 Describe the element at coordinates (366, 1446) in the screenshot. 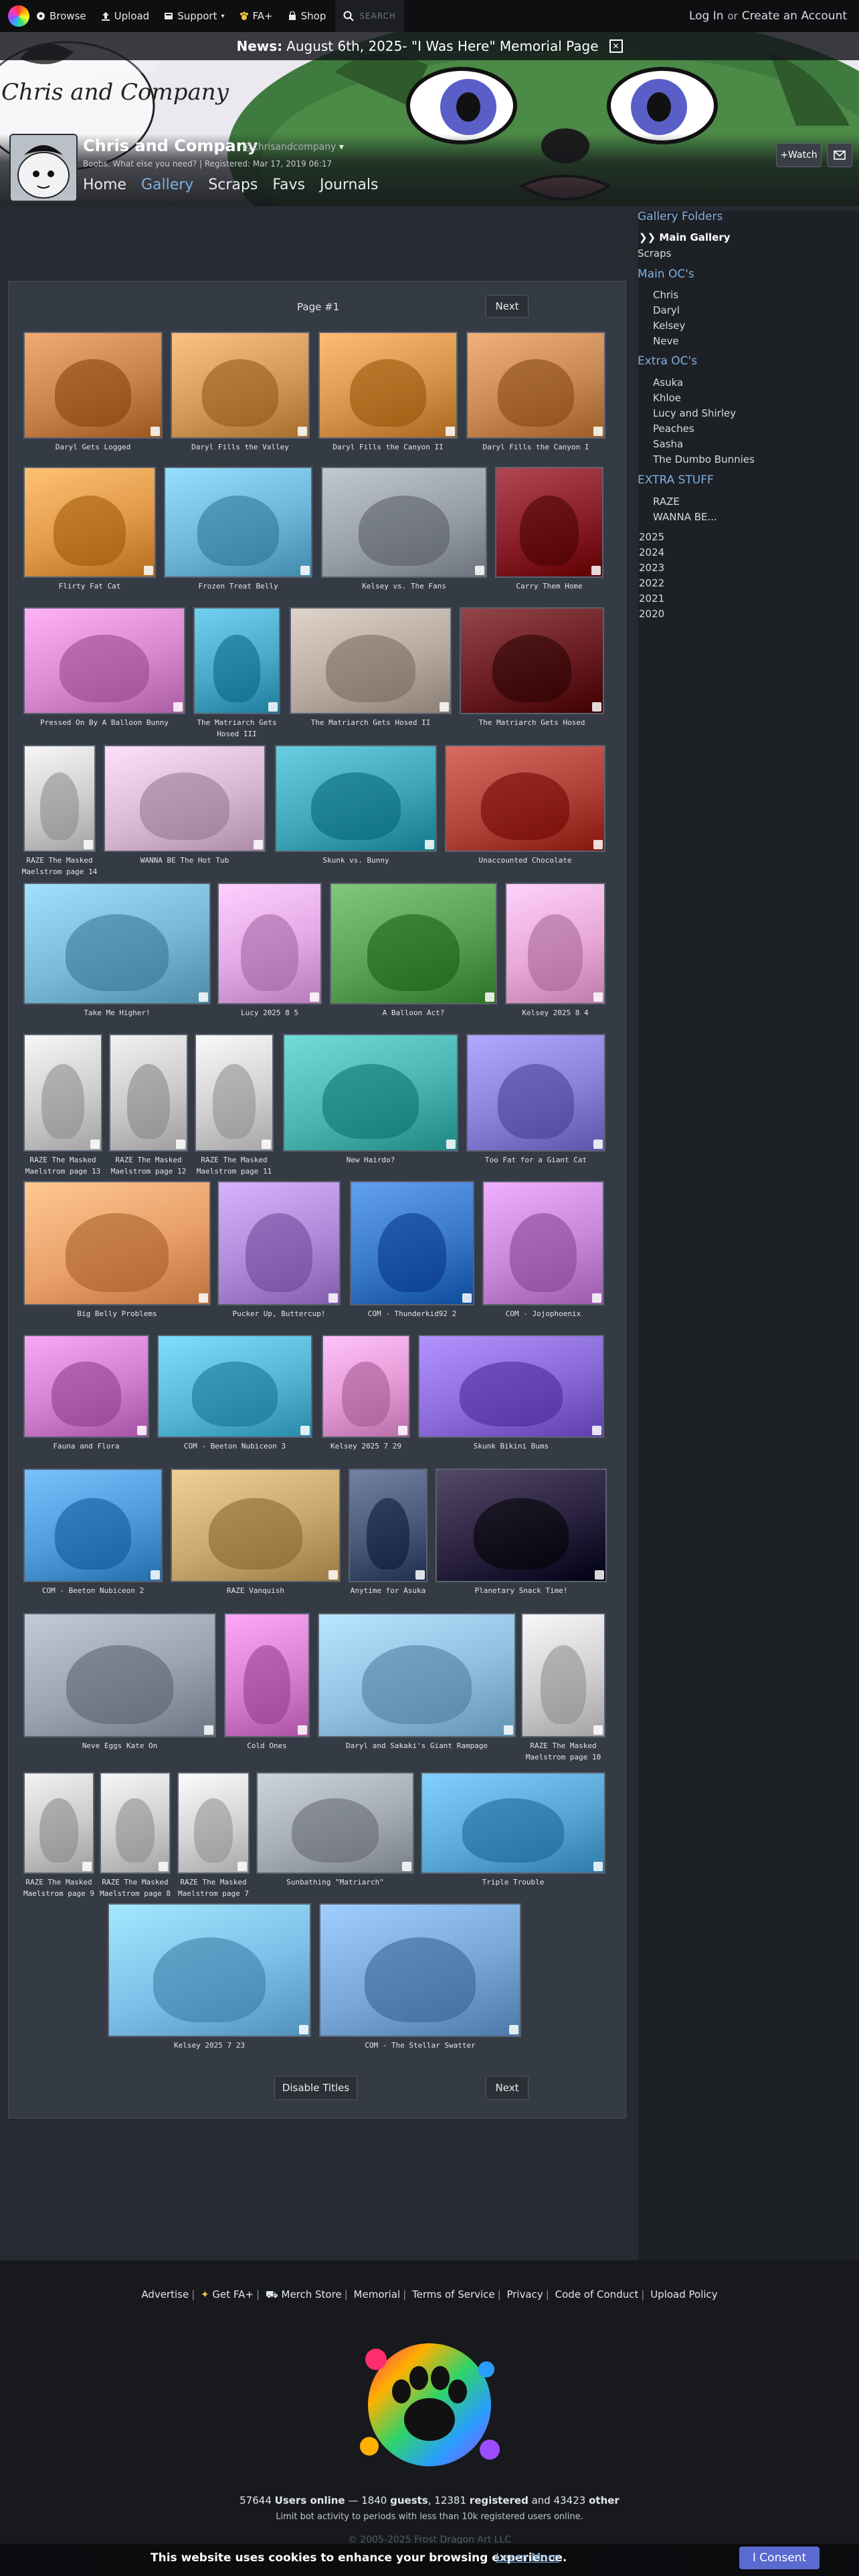

I see `gallery-item-title: Kelsey 2025 7 29` at that location.